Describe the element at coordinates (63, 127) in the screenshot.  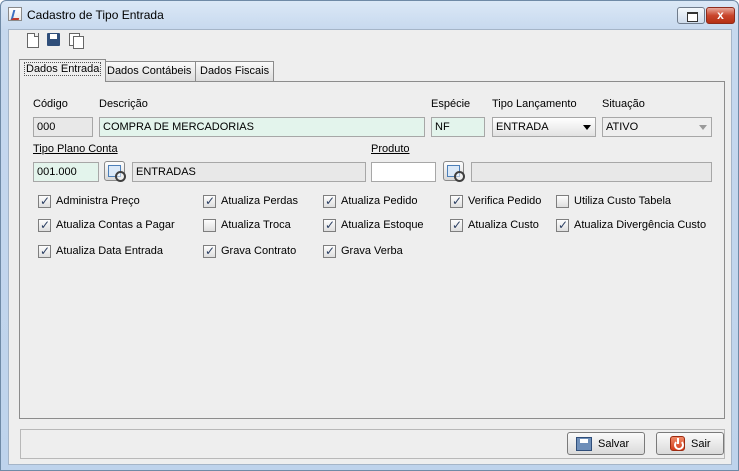
I see `codigo-field: 000` at that location.